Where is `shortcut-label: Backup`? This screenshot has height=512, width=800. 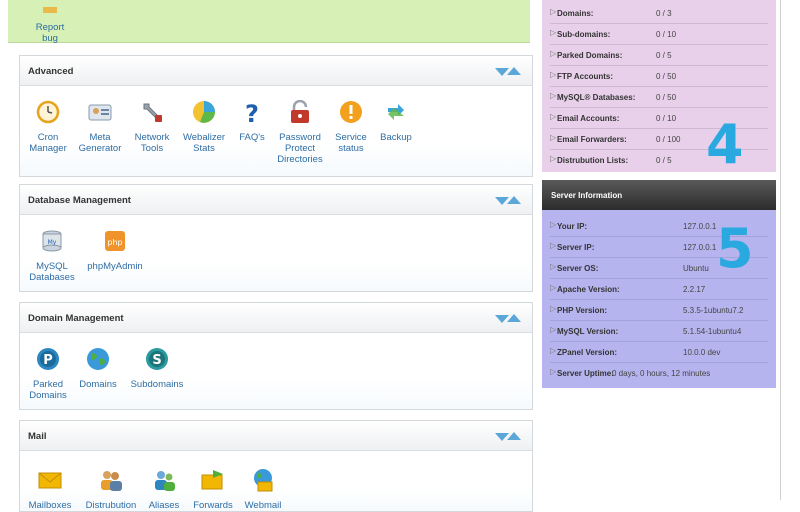
shortcut-label: Backup is located at coordinates (396, 137).